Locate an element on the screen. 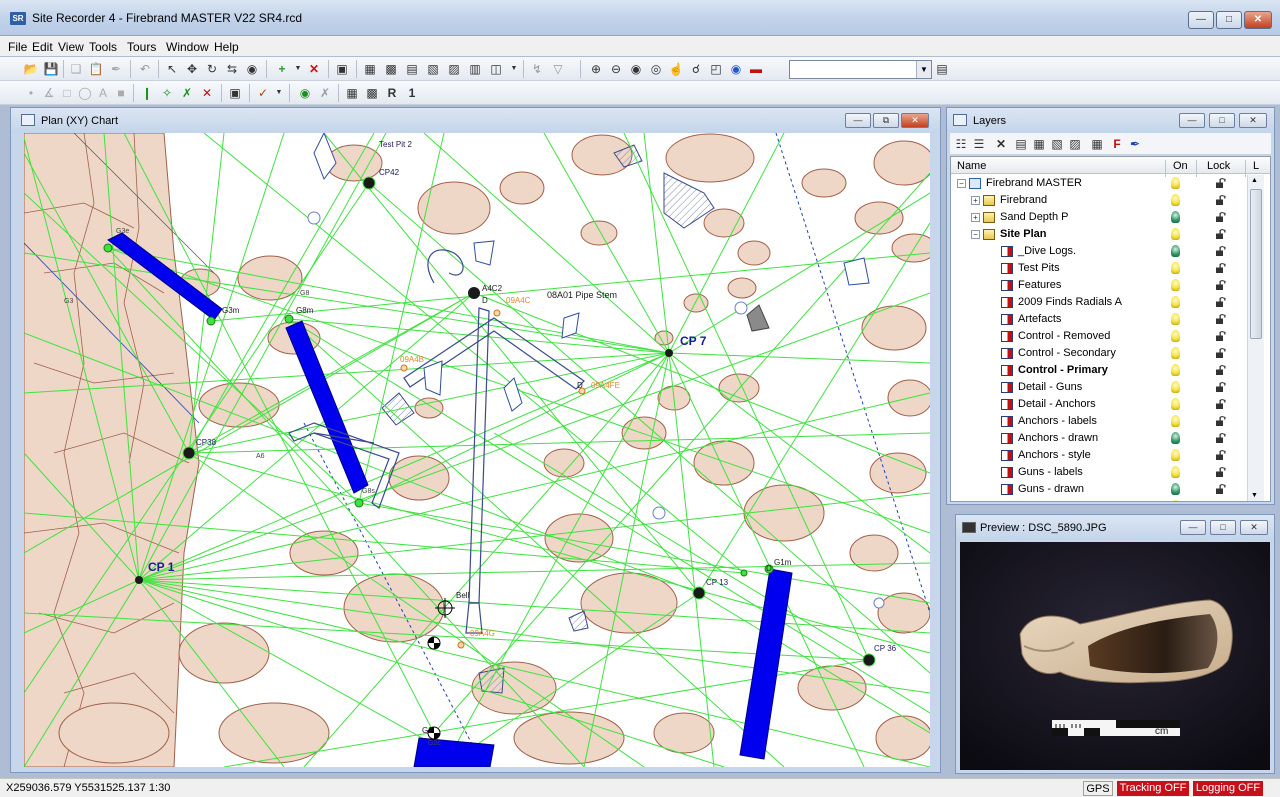 This screenshot has width=1280, height=797. zoom-window-icon: ◉ is located at coordinates (636, 69).